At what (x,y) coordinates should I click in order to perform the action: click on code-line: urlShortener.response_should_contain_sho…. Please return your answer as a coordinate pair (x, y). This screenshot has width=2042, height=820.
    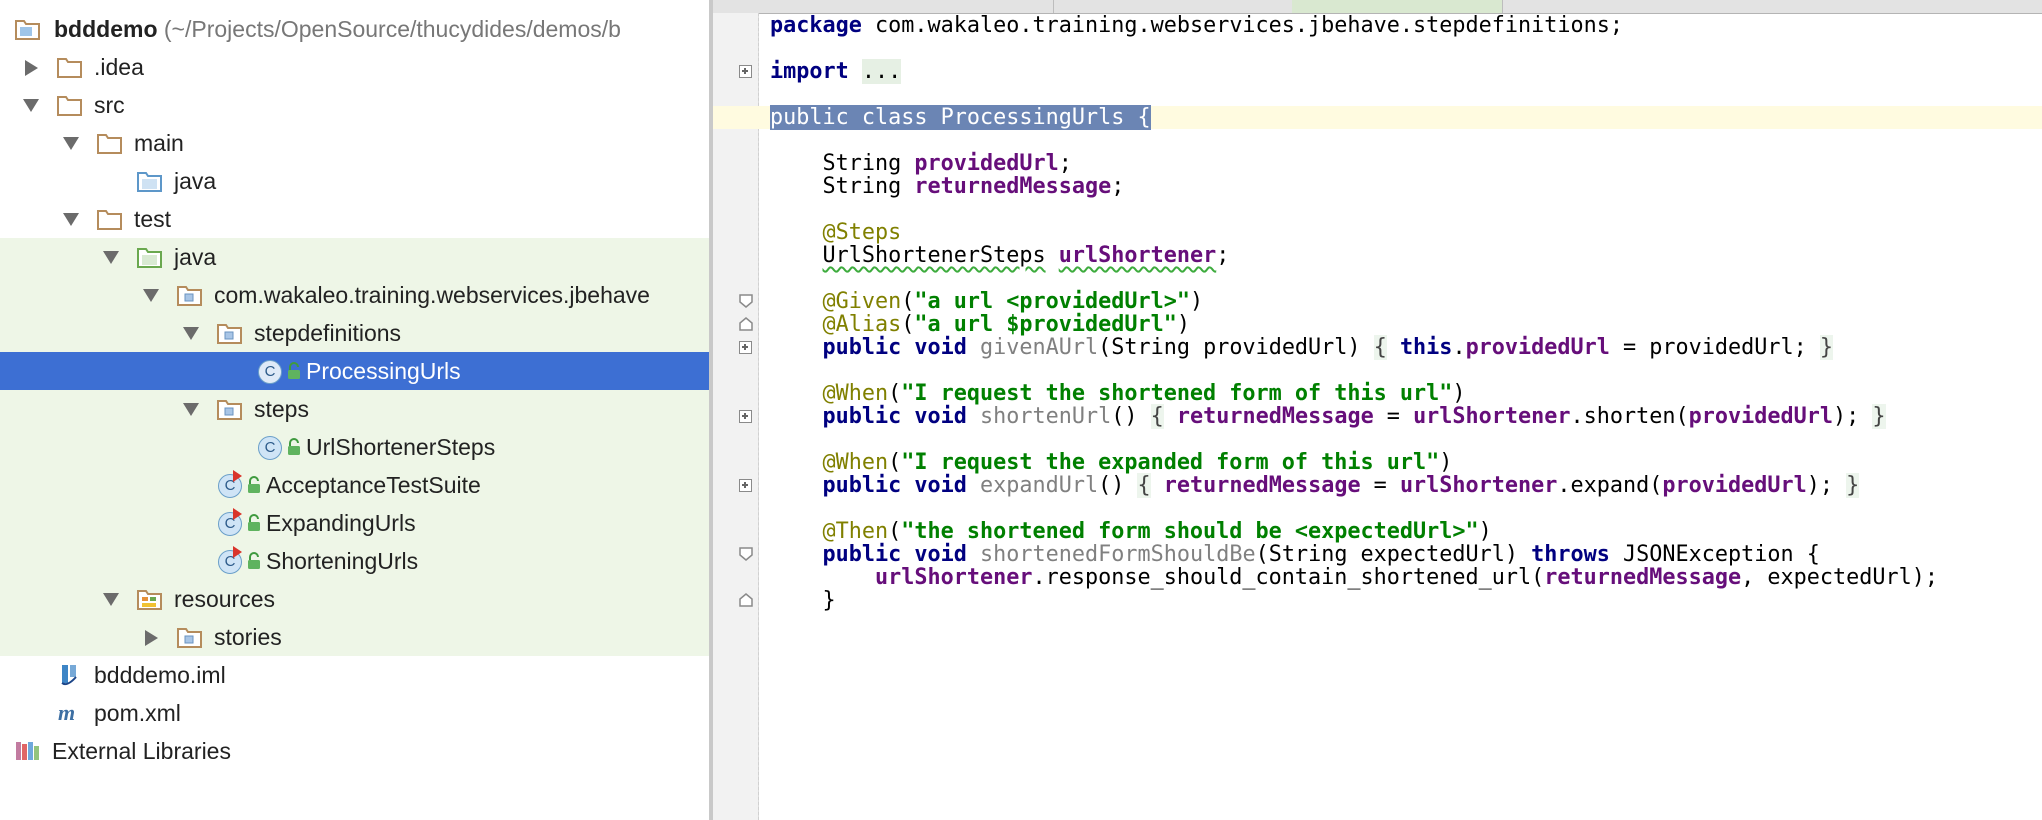
    Looking at the image, I should click on (1377, 577).